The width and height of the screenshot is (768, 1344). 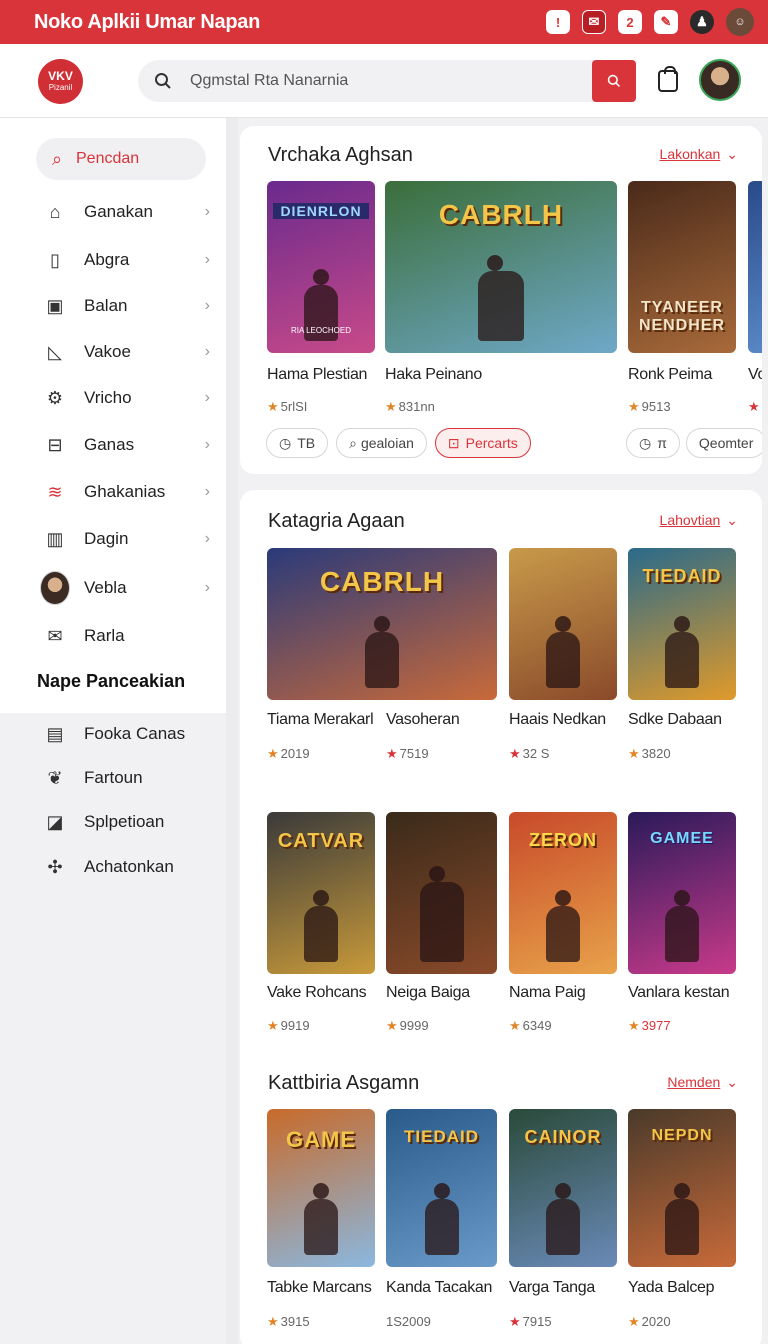 I want to click on game-thumbnail: TYANEER NENDHER, so click(x=682, y=267).